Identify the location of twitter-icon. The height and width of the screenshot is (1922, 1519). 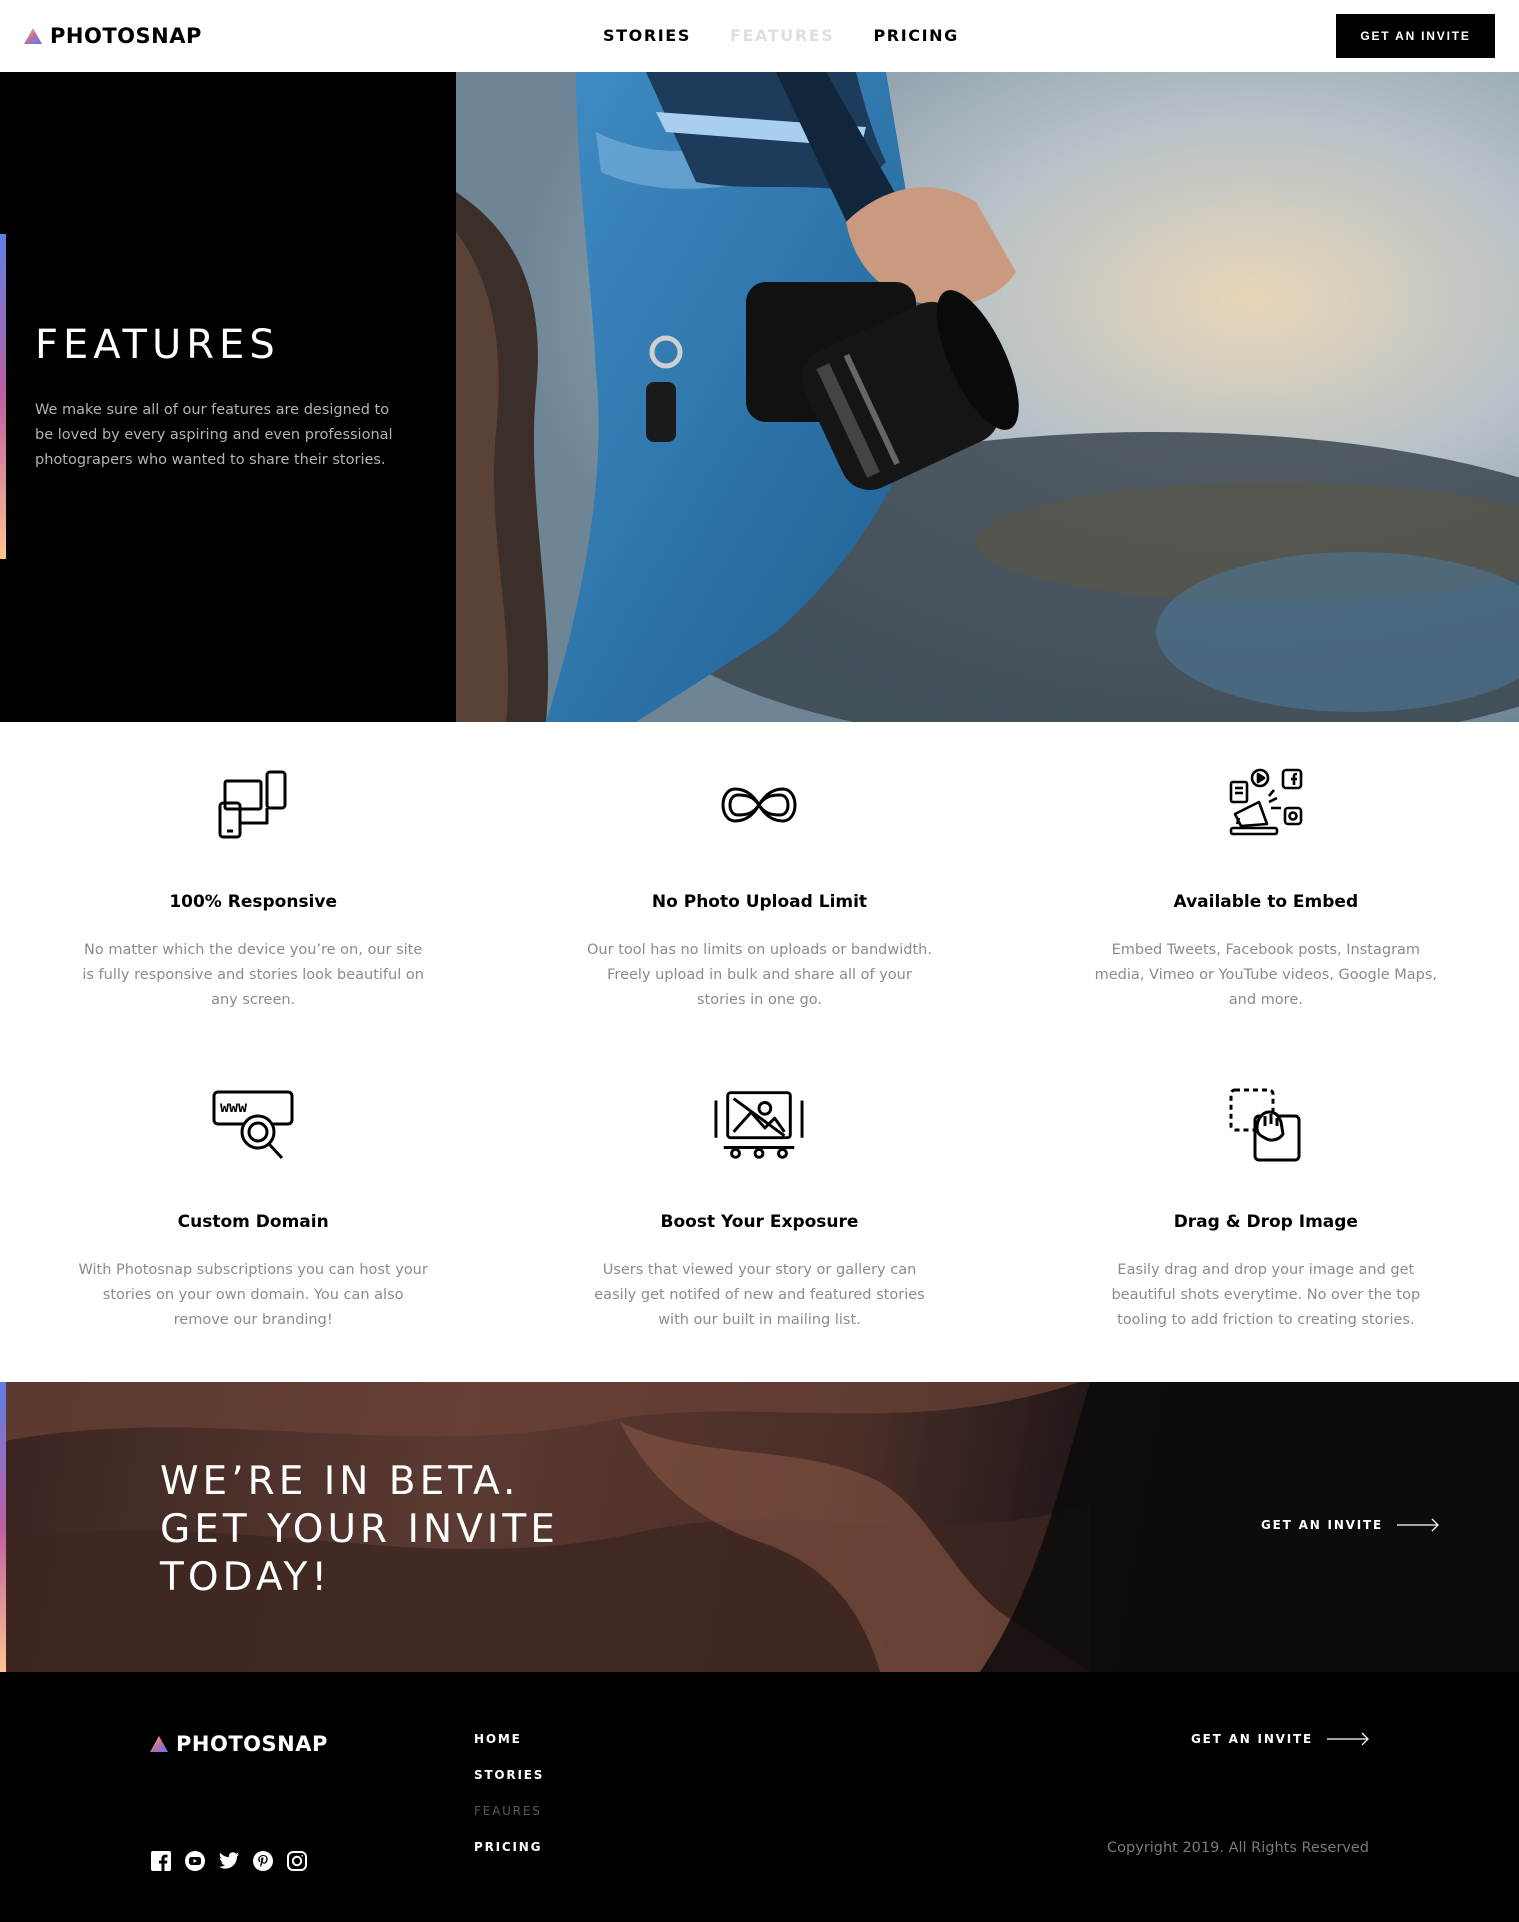
(228, 1860).